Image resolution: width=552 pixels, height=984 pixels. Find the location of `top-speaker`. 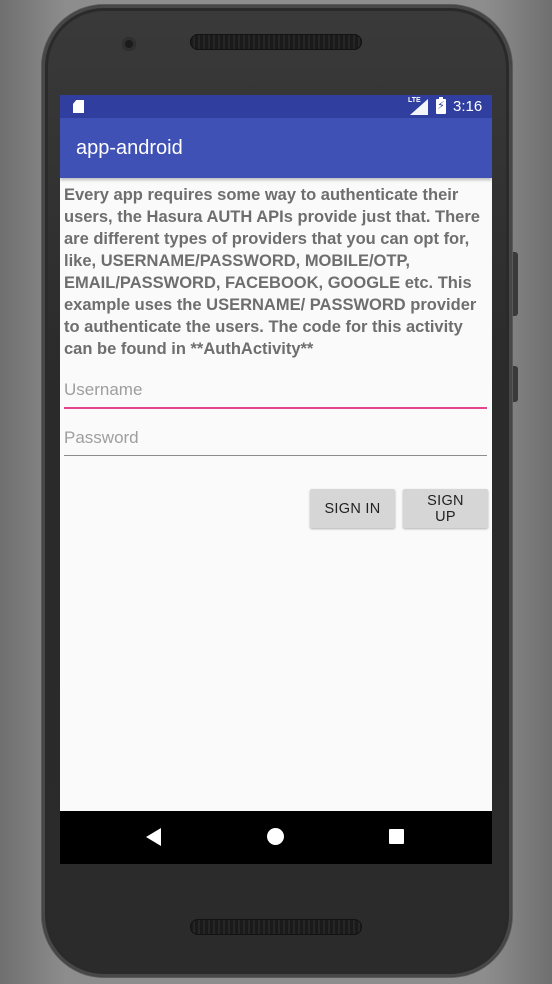

top-speaker is located at coordinates (276, 42).